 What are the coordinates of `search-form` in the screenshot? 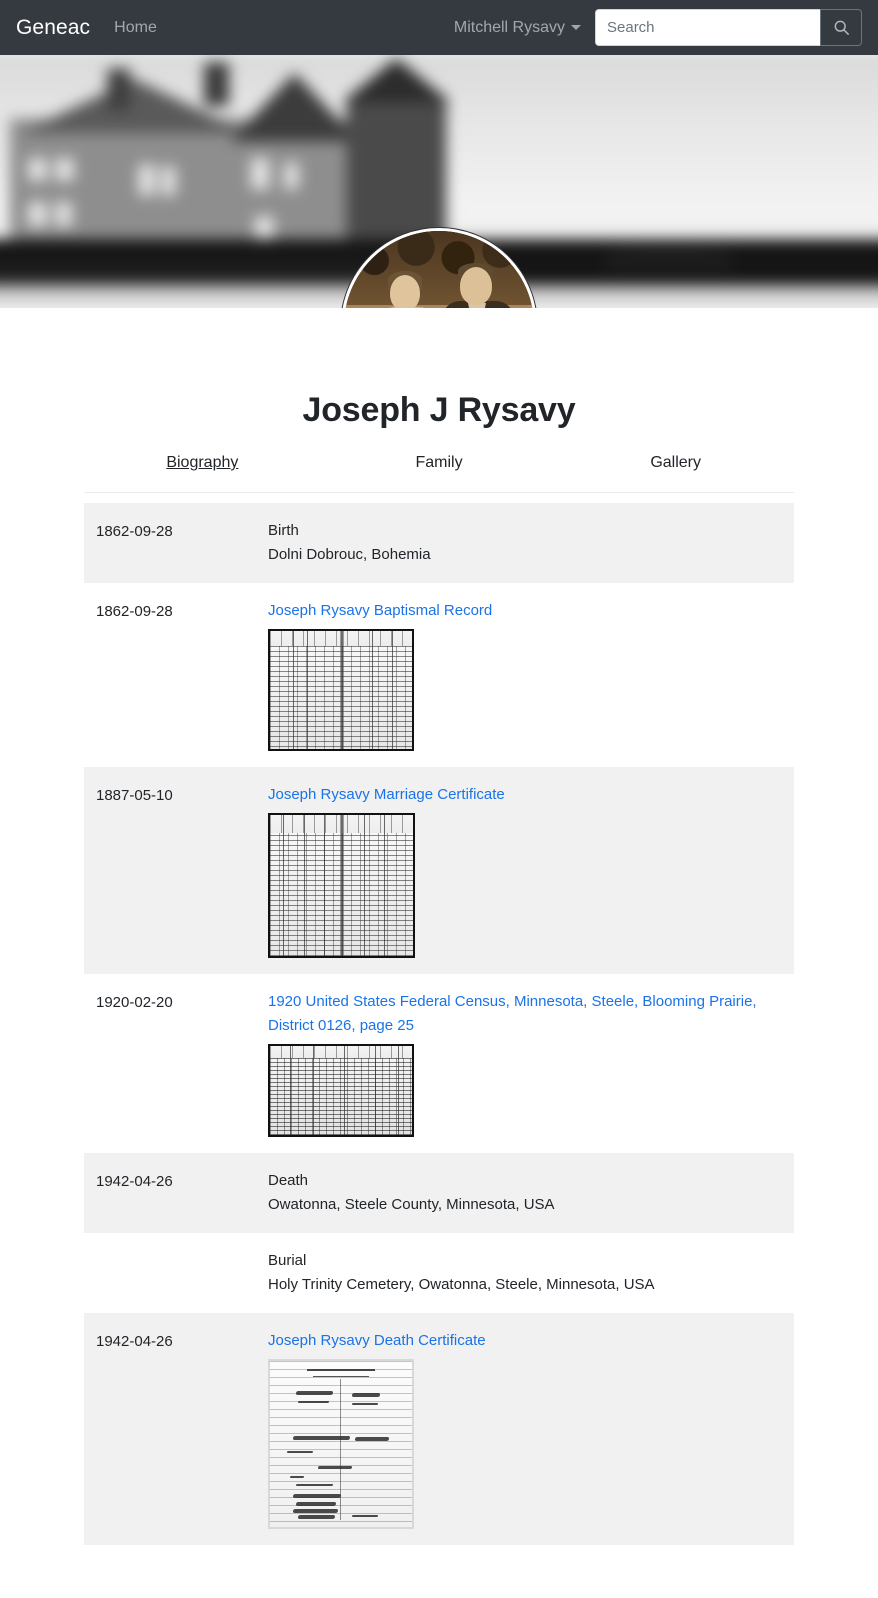 It's located at (728, 27).